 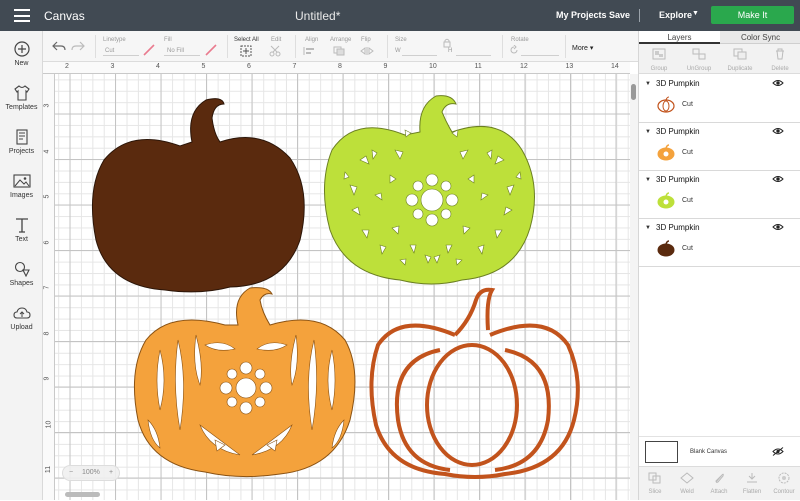 What do you see at coordinates (21, 151) in the screenshot?
I see `sidebar-label: Projects` at bounding box center [21, 151].